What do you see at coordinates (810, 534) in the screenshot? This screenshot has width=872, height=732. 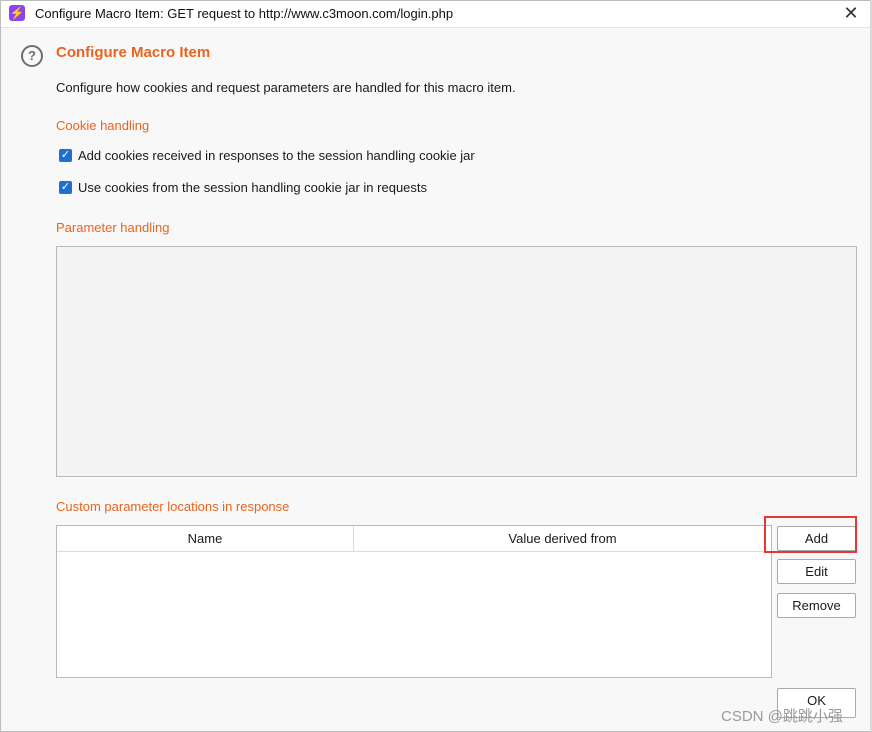 I see `add-button-highlight` at bounding box center [810, 534].